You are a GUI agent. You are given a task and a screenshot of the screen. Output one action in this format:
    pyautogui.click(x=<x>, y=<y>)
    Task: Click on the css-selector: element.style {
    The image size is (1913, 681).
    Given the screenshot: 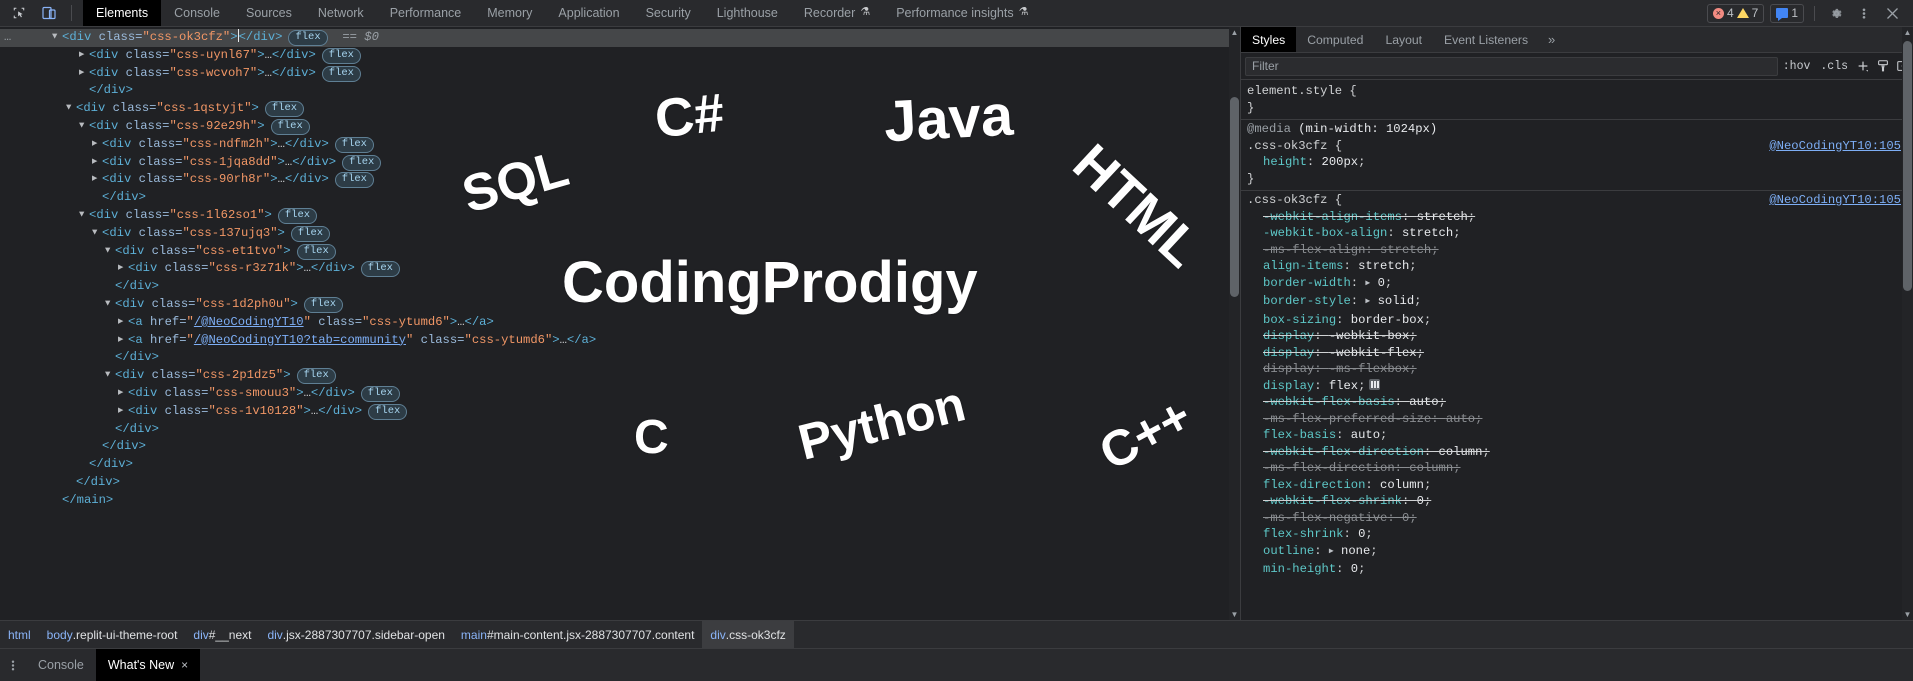 What is the action you would take?
    pyautogui.click(x=1302, y=91)
    